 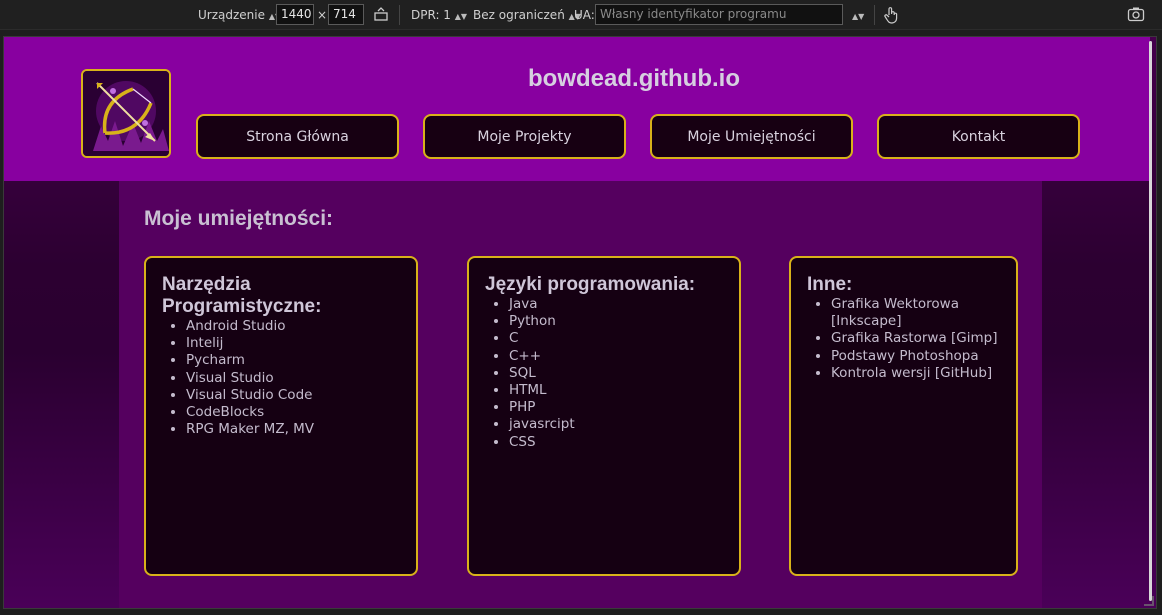 What do you see at coordinates (293, 378) in the screenshot?
I see `list-item: Visual Studio` at bounding box center [293, 378].